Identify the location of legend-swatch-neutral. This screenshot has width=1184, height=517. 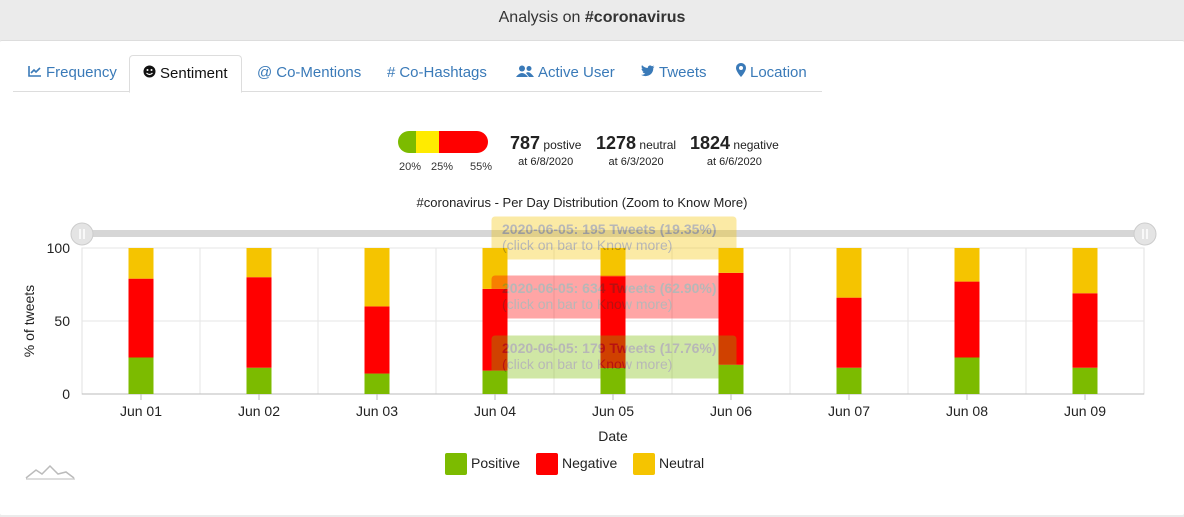
(644, 464).